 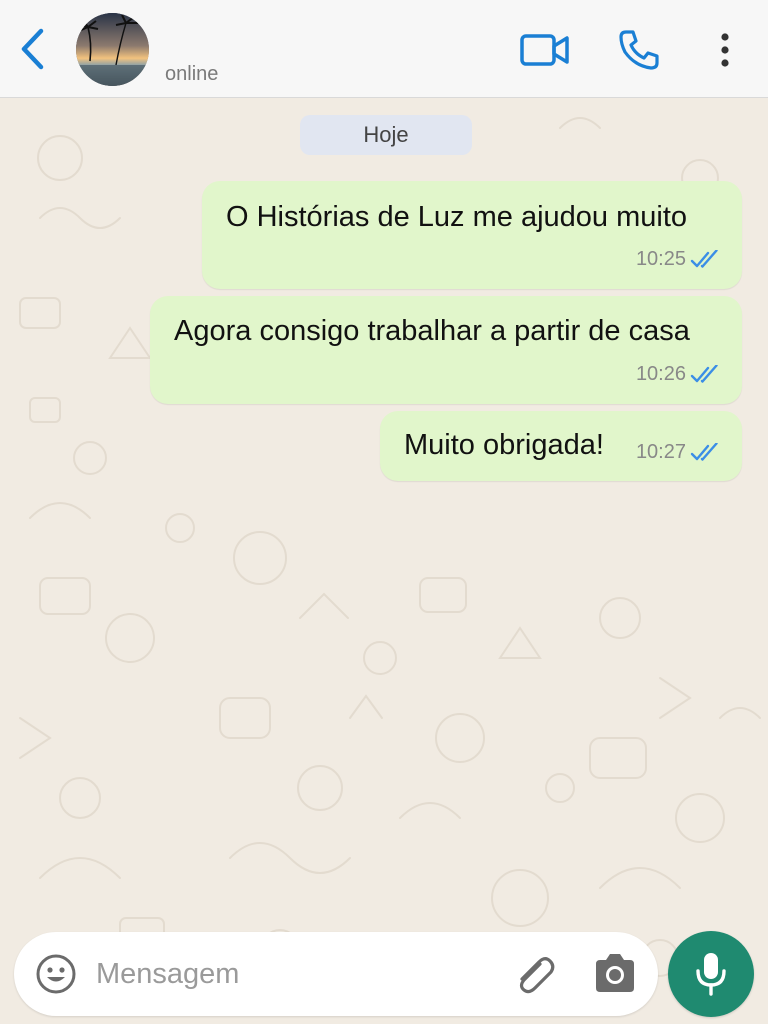 What do you see at coordinates (192, 74) in the screenshot?
I see `contact-status: online` at bounding box center [192, 74].